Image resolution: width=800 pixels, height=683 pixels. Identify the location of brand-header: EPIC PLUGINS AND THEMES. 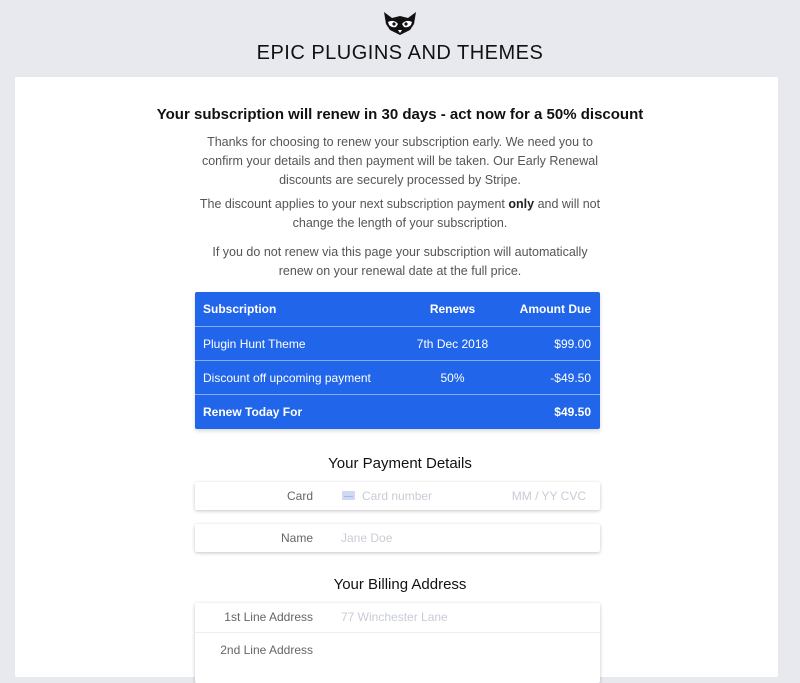
(400, 38).